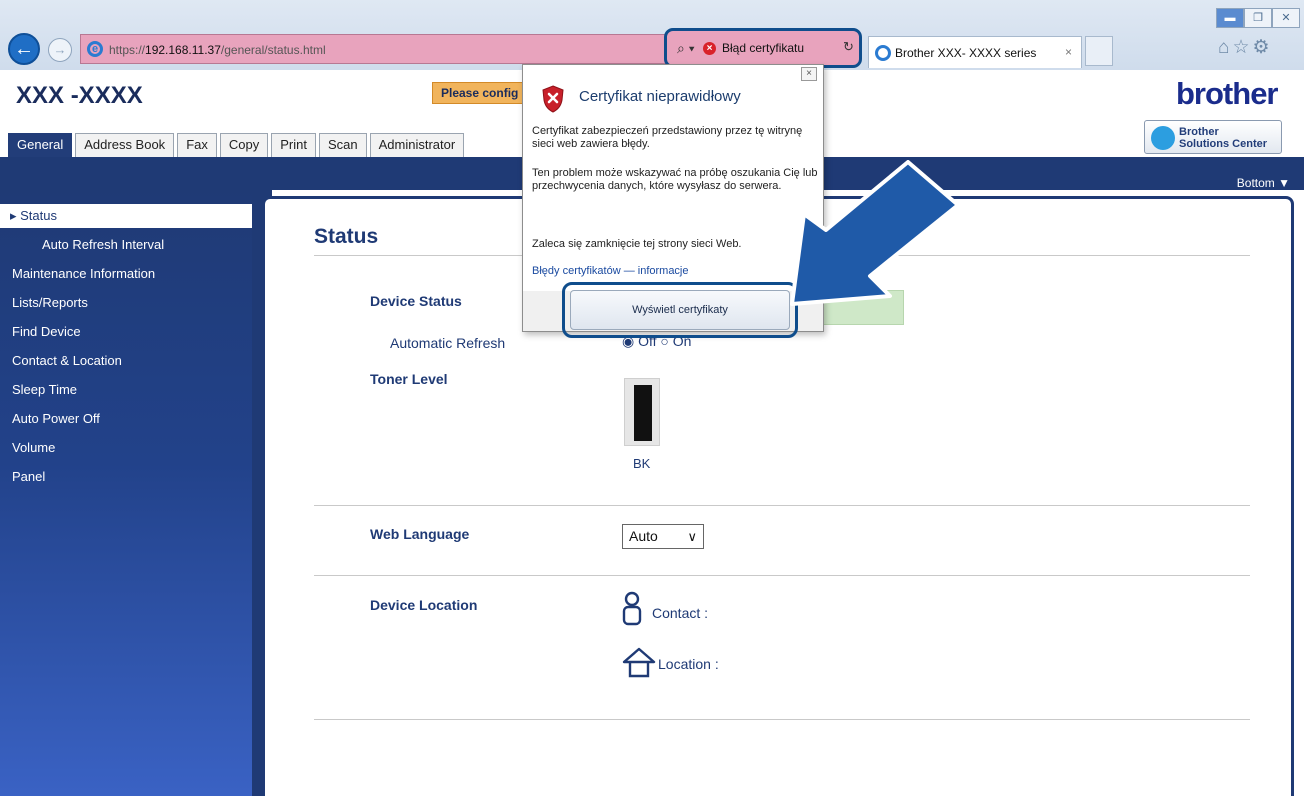  What do you see at coordinates (293, 145) in the screenshot?
I see `tab-print: Print` at bounding box center [293, 145].